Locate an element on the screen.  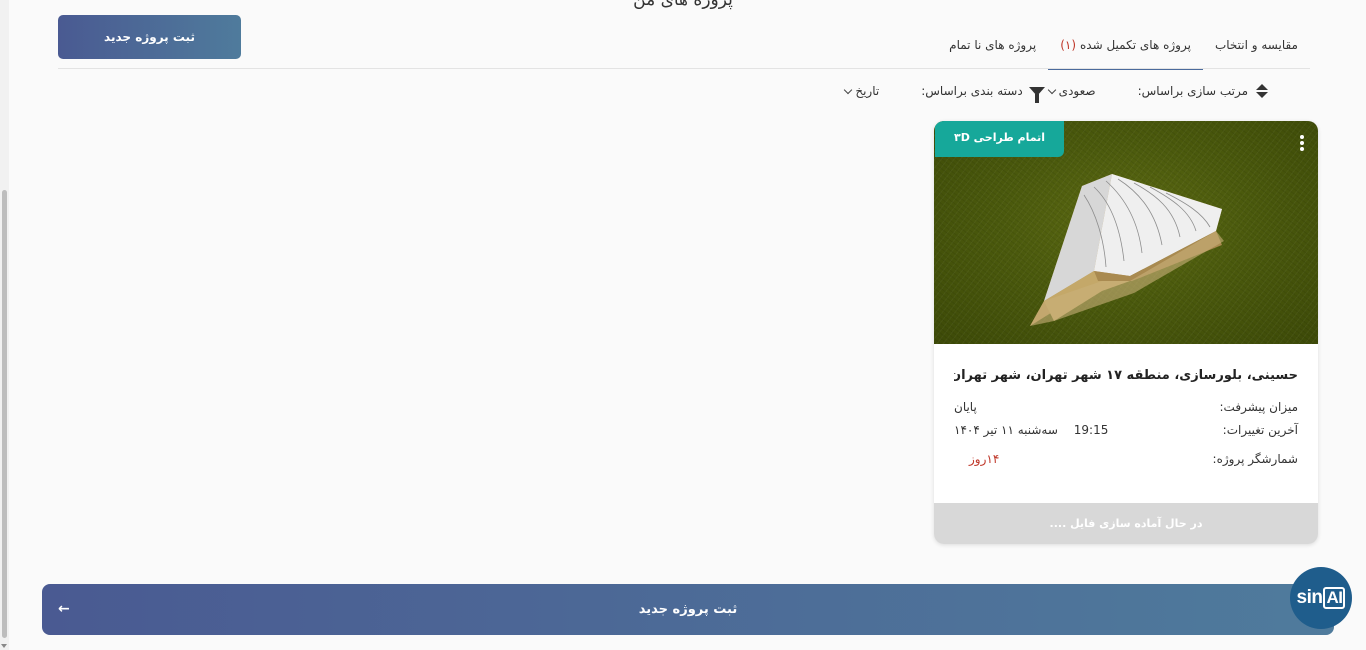
group-by-label: دسته بندی براساس: is located at coordinates (972, 91).